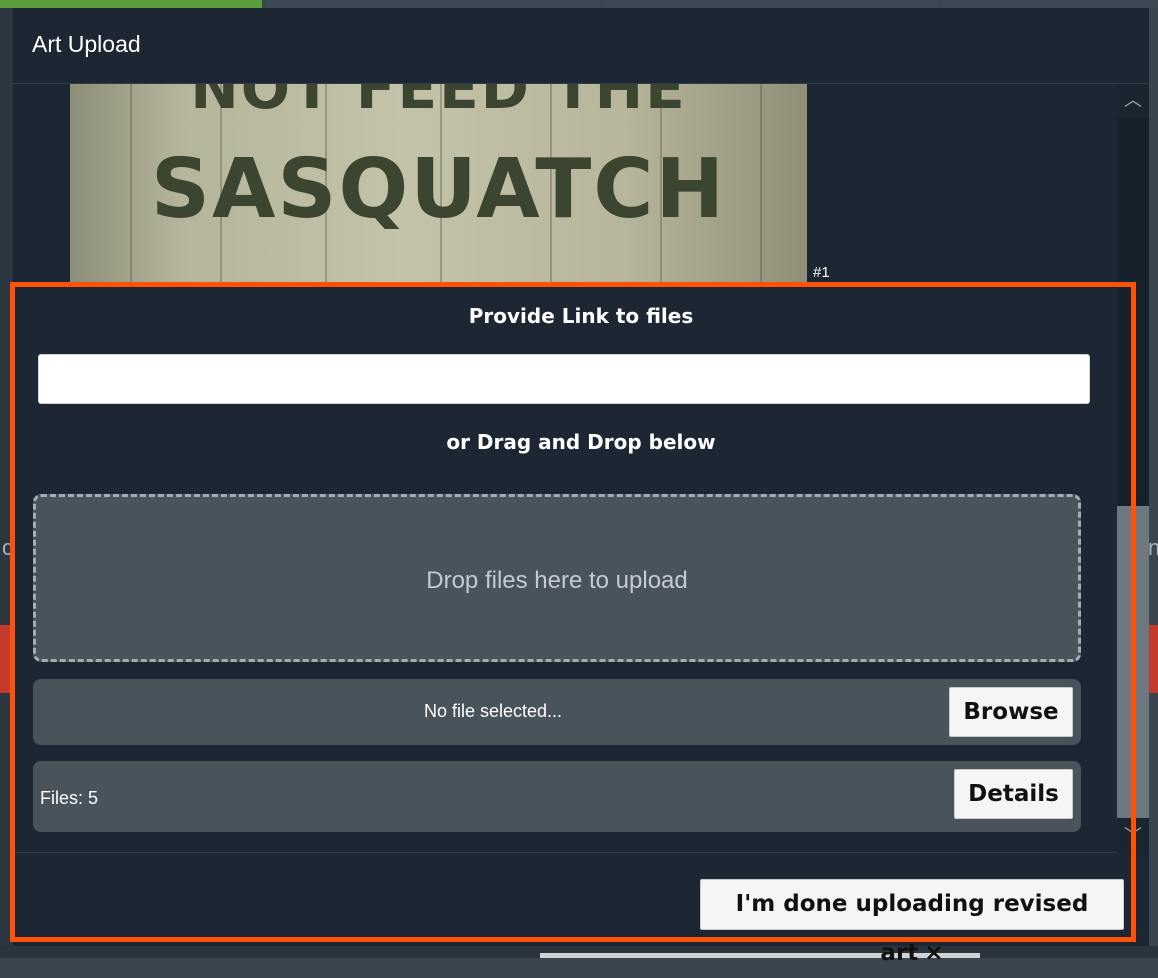 This screenshot has width=1158, height=978. I want to click on background-text-fragment: n, so click(1153, 547).